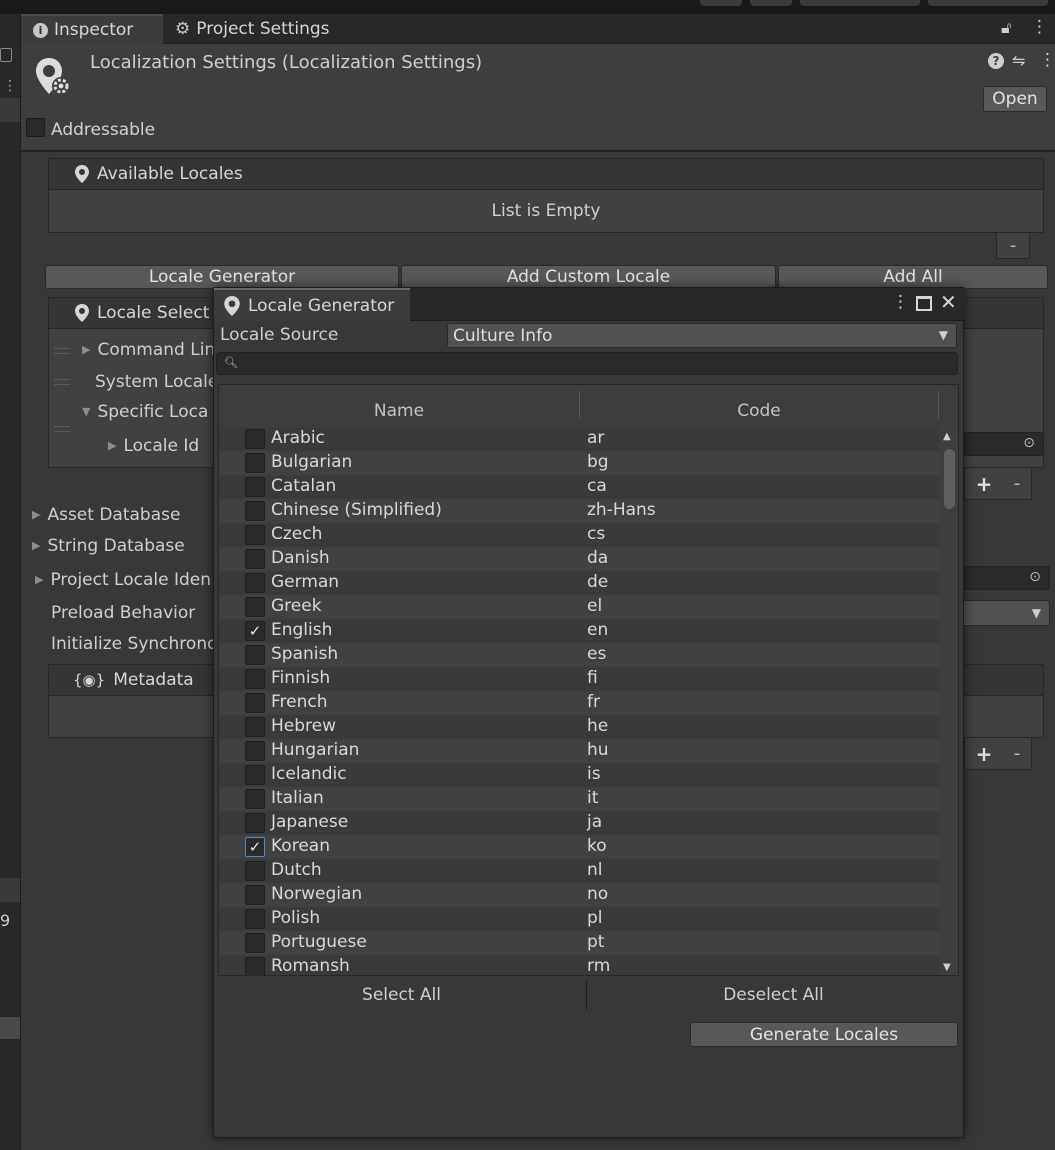 Image resolution: width=1055 pixels, height=1150 pixels. Describe the element at coordinates (913, 277) in the screenshot. I see `add-all-button: Add All` at that location.